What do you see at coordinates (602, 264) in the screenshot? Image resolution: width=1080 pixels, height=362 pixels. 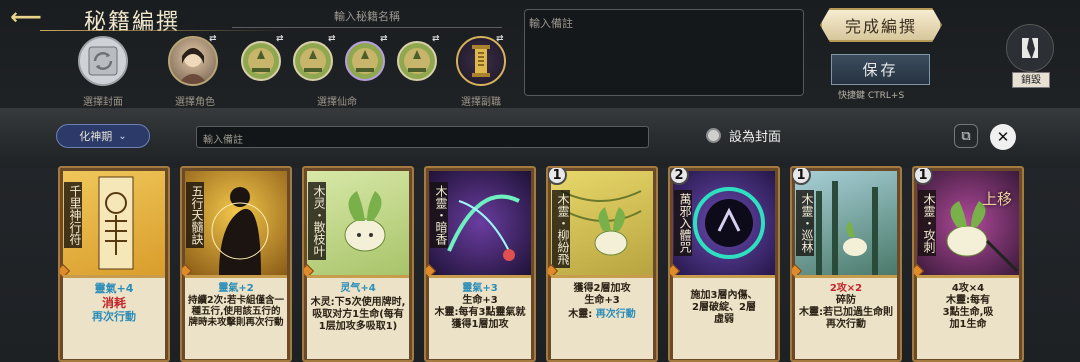 I see `card: 1 木靈・柳紛飛 獲得2層加攻 生命+3 木靈: 再次行動` at bounding box center [602, 264].